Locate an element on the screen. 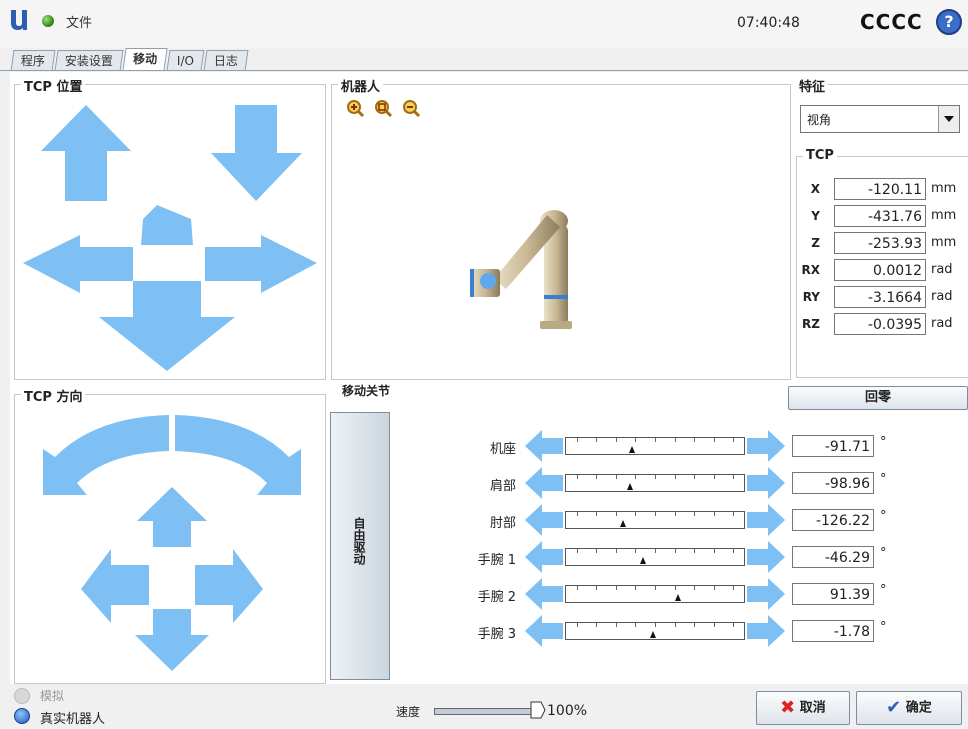  tcp-backward-arrow is located at coordinates (167, 326).